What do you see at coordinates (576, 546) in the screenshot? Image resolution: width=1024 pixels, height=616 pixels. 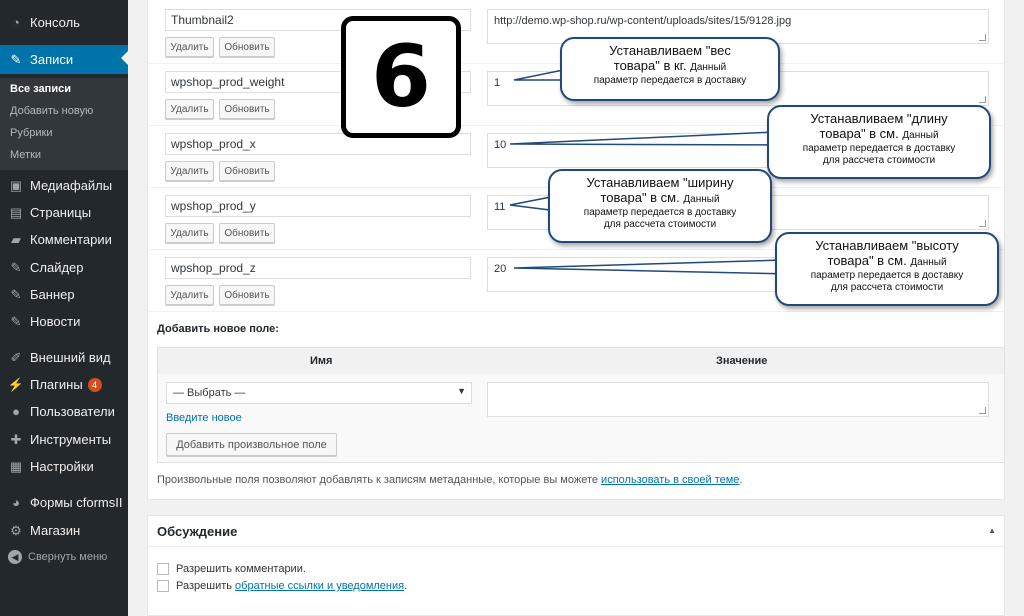 I see `discussion-divider` at bounding box center [576, 546].